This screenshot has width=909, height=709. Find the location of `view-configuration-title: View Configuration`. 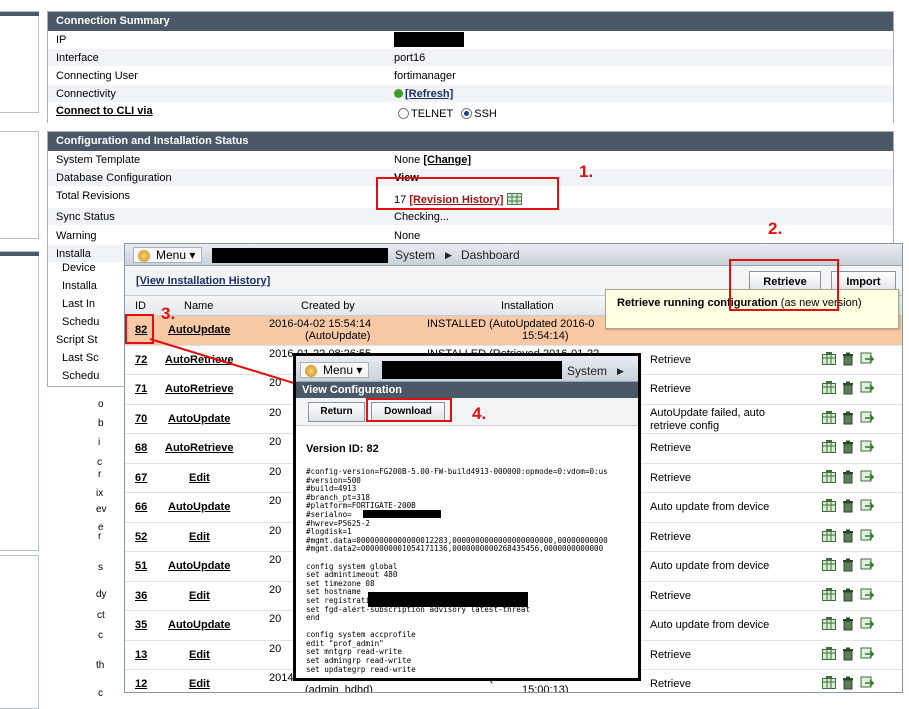

view-configuration-title: View Configuration is located at coordinates (467, 390).